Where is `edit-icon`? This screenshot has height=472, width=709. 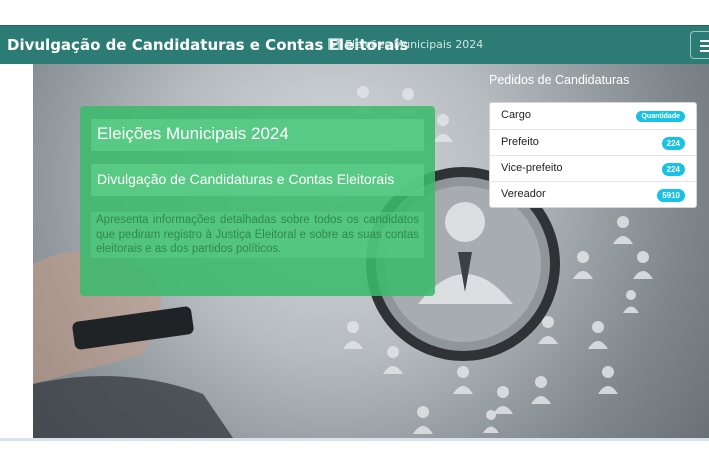 edit-icon is located at coordinates (334, 44).